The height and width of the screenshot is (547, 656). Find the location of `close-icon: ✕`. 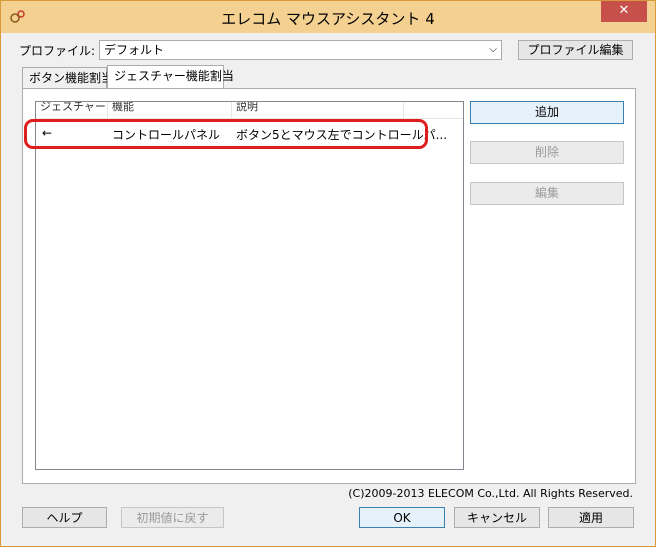

close-icon: ✕ is located at coordinates (624, 10).